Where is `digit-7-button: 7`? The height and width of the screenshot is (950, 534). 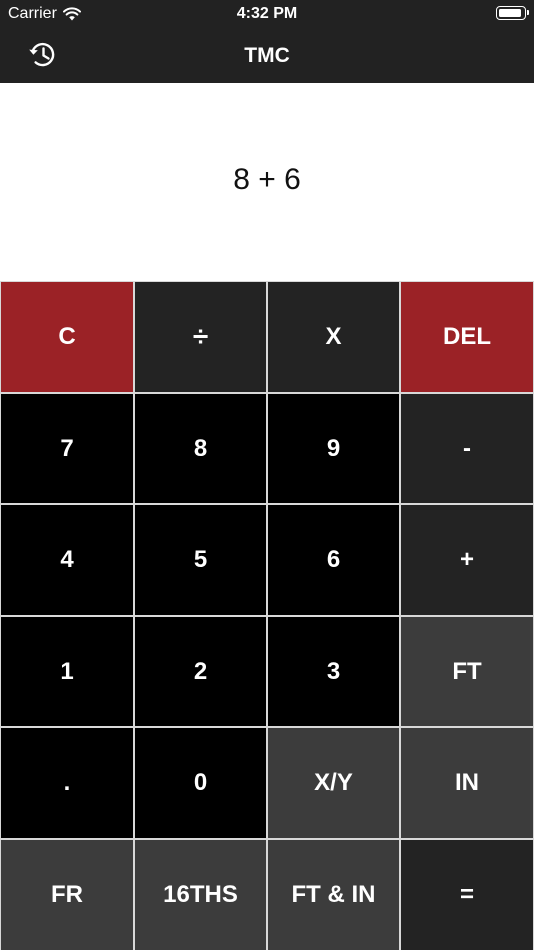
digit-7-button: 7 is located at coordinates (67, 448).